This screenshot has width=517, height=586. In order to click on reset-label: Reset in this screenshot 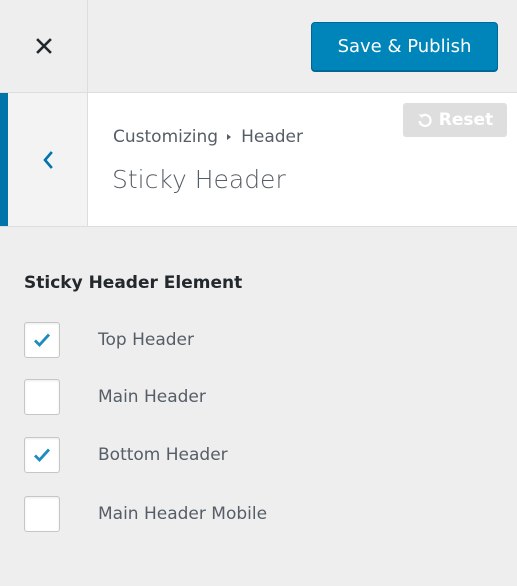, I will do `click(466, 120)`.